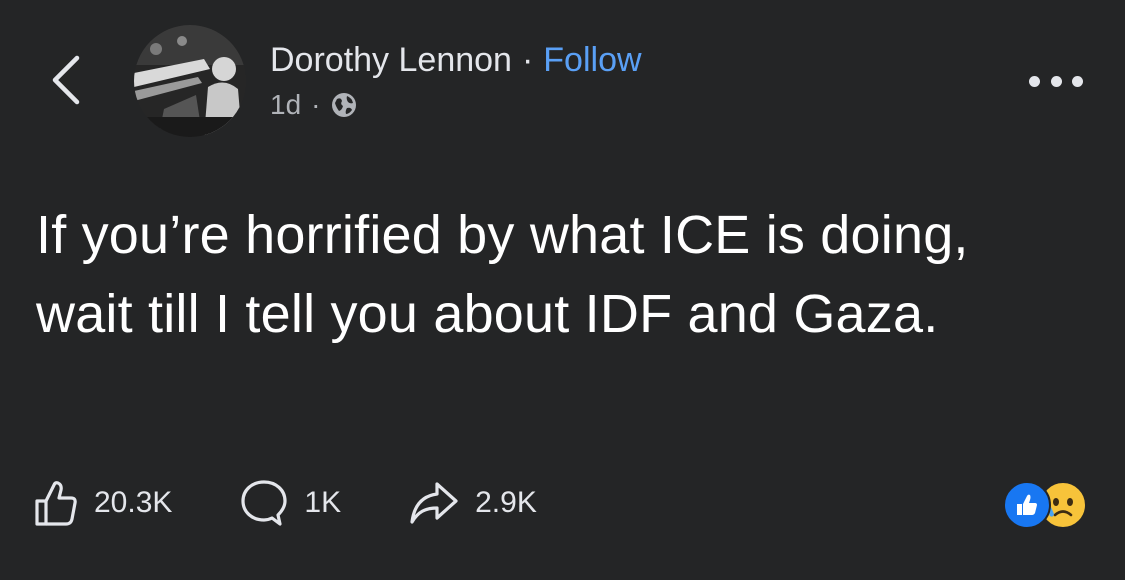 The width and height of the screenshot is (1125, 580). What do you see at coordinates (506, 502) in the screenshot?
I see `share-count: 2.9K` at bounding box center [506, 502].